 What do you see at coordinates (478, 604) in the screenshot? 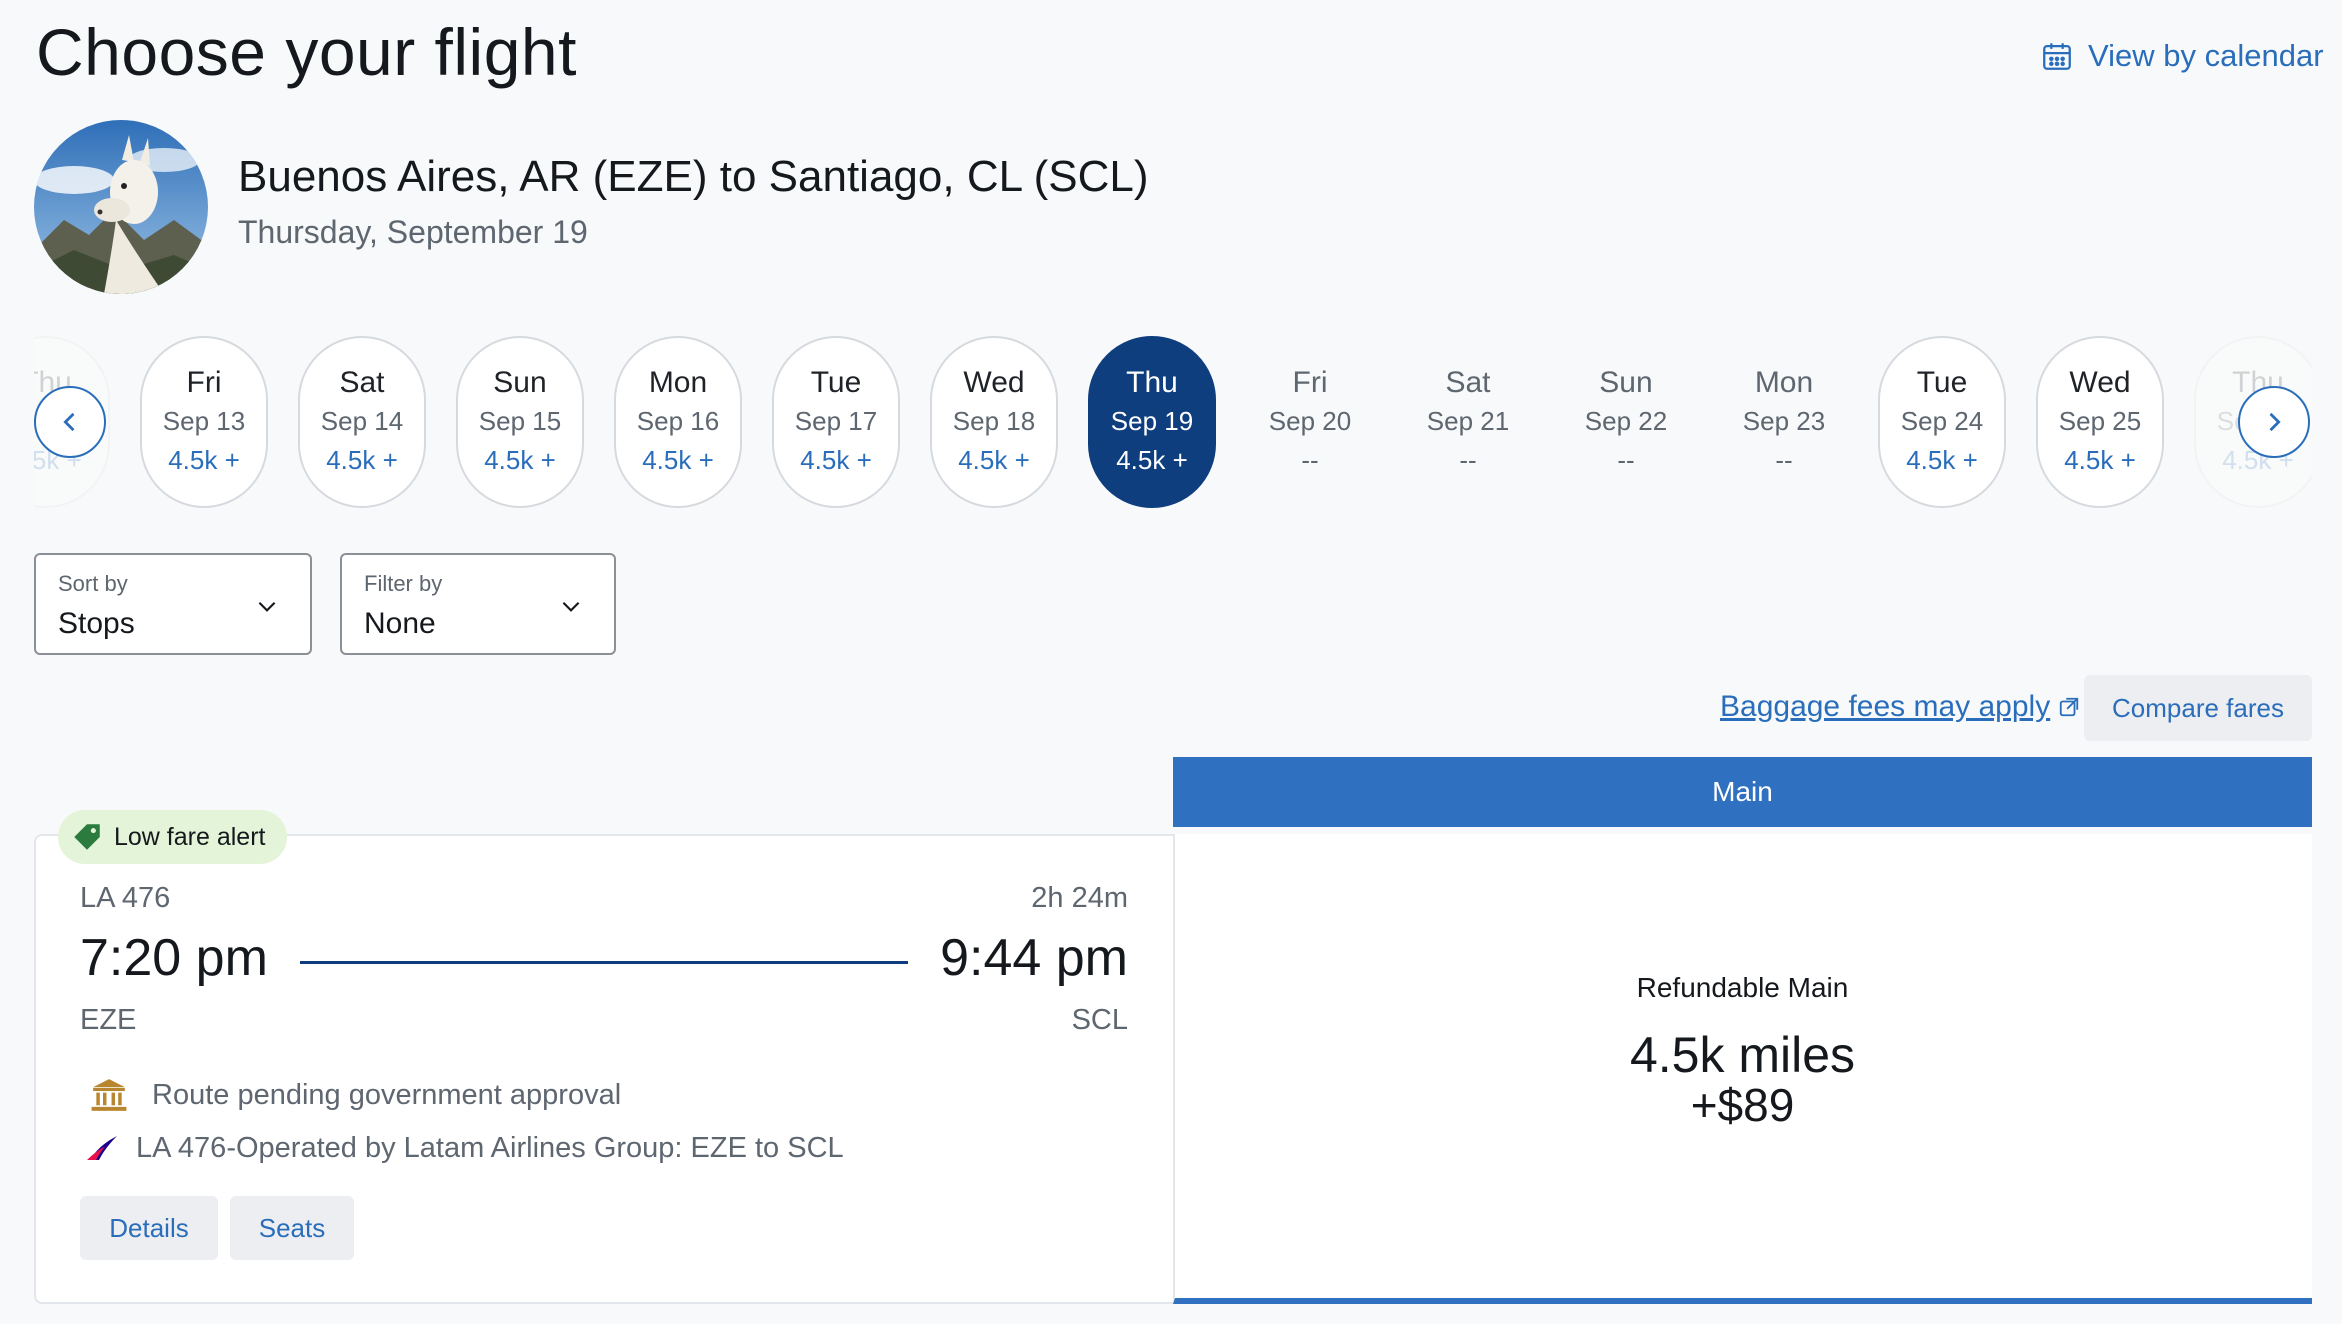
I see `filter-by-select: Filter by None` at bounding box center [478, 604].